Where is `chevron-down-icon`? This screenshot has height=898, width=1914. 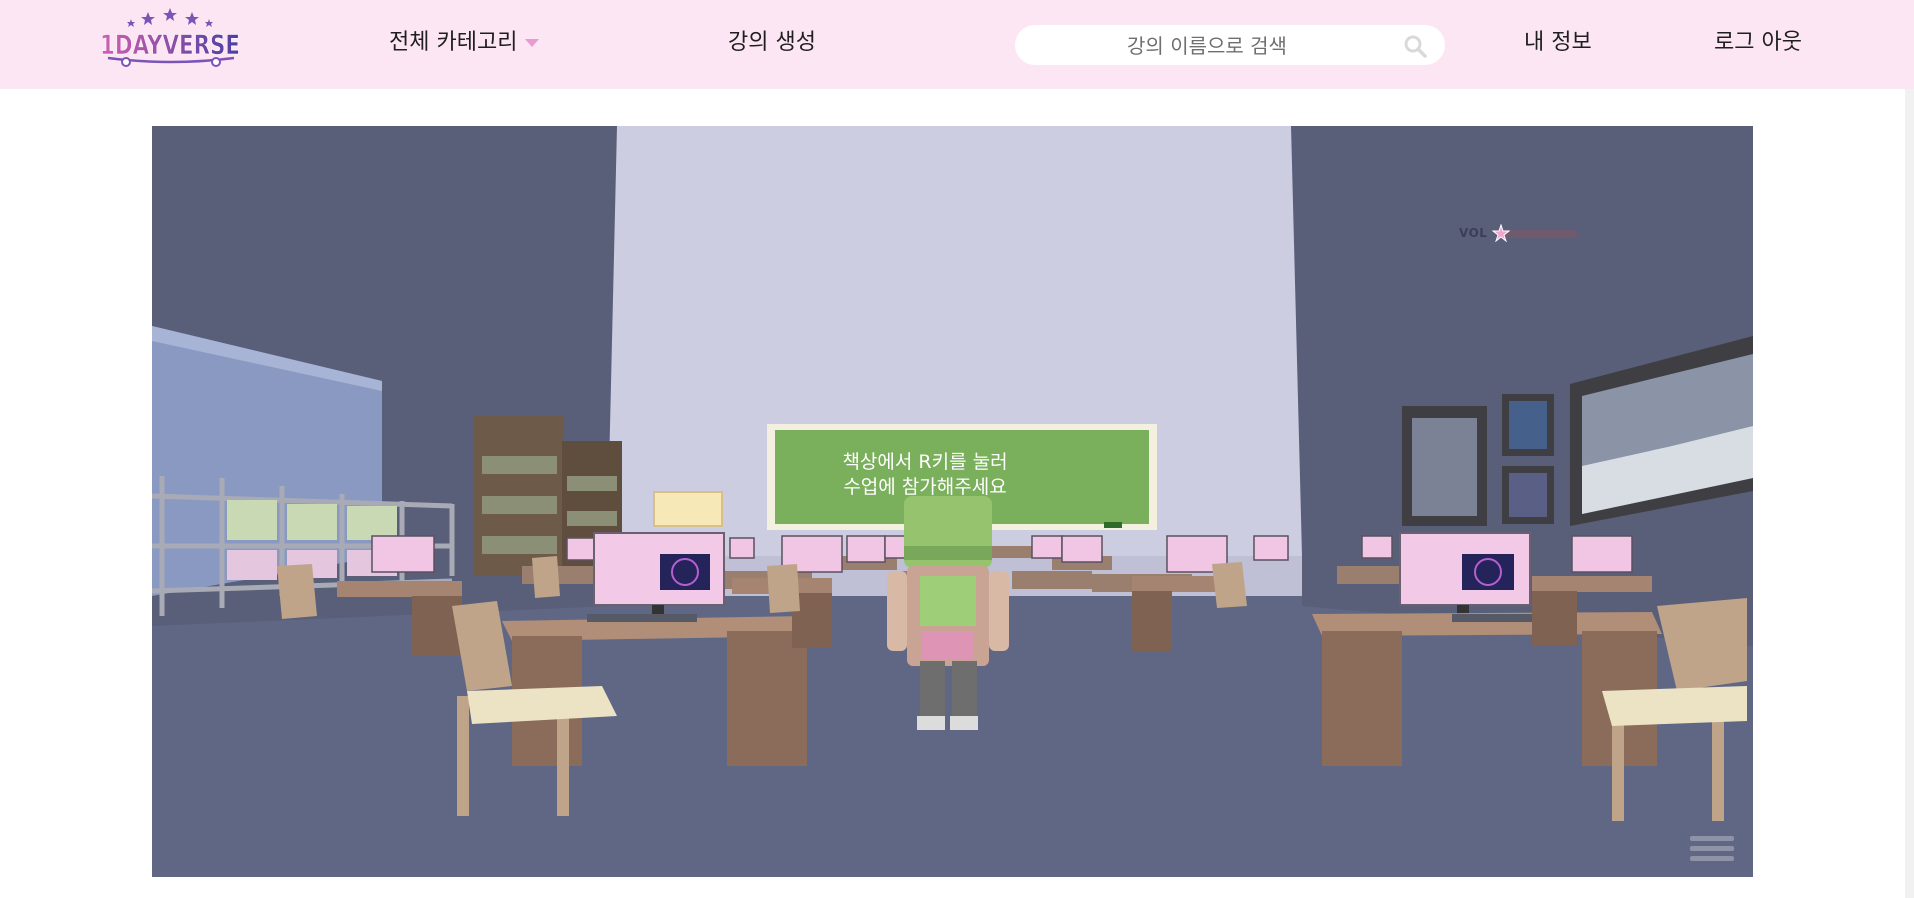 chevron-down-icon is located at coordinates (532, 43).